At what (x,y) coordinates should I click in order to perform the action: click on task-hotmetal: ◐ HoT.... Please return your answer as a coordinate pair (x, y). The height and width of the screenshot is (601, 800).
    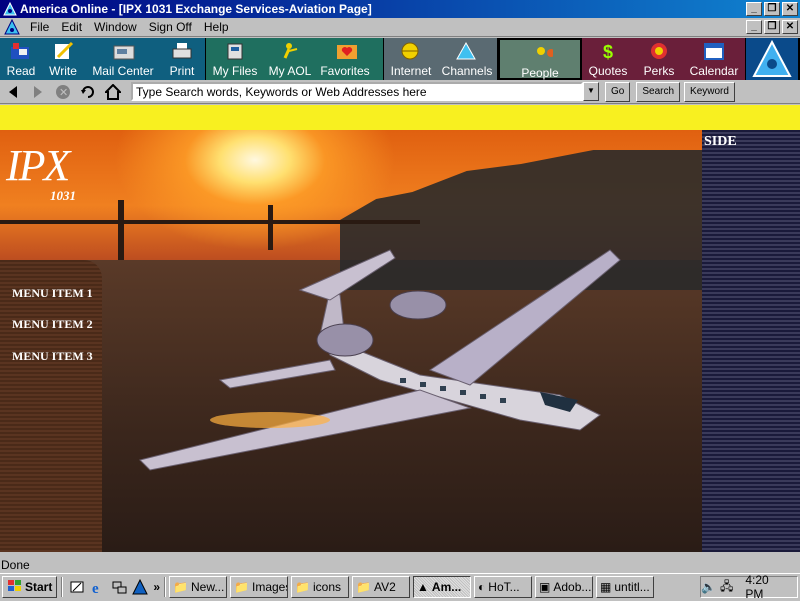
    Looking at the image, I should click on (503, 587).